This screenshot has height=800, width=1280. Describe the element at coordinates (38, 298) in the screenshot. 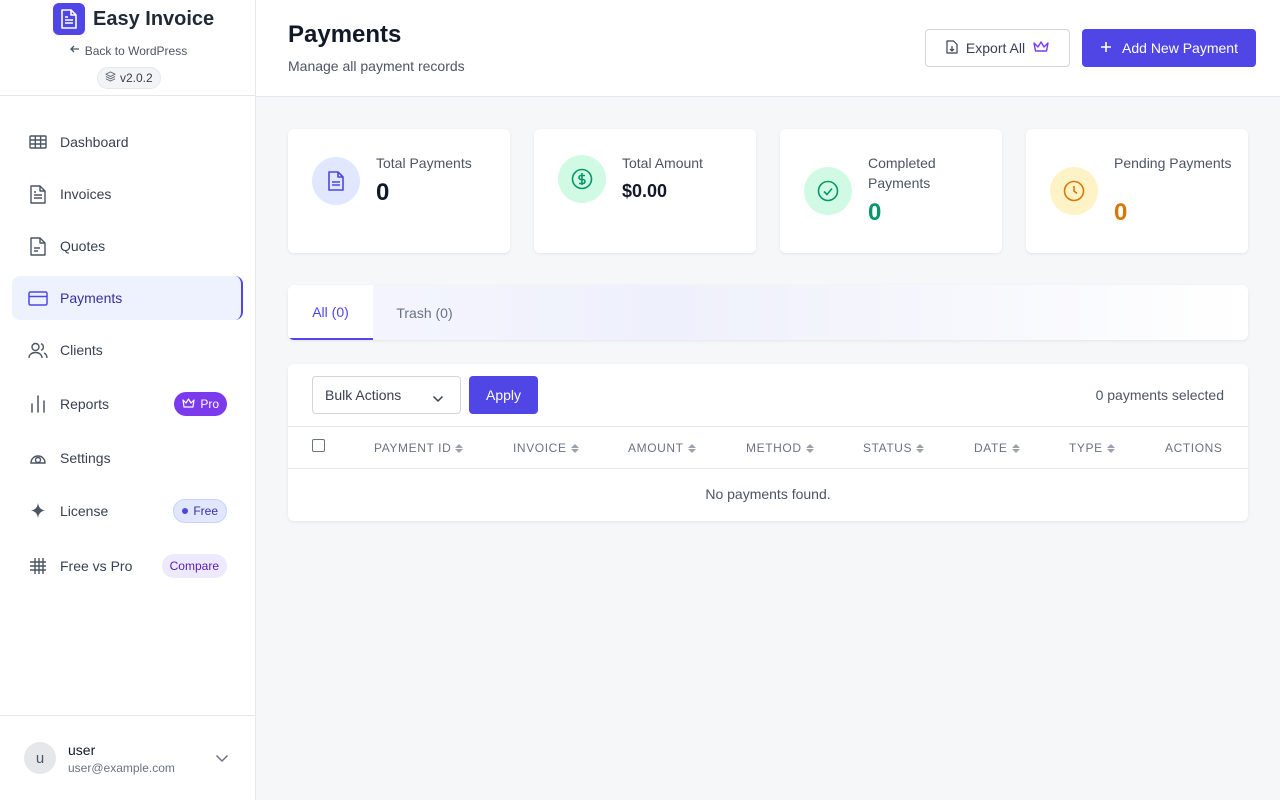

I see `credit-card-icon` at that location.